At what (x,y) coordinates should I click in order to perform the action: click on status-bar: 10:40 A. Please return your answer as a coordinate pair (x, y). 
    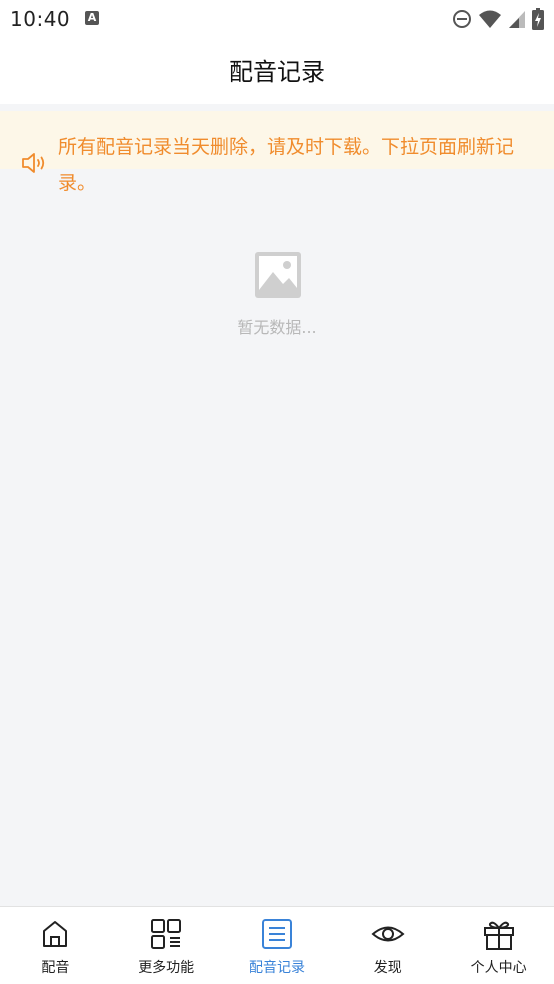
    Looking at the image, I should click on (277, 19).